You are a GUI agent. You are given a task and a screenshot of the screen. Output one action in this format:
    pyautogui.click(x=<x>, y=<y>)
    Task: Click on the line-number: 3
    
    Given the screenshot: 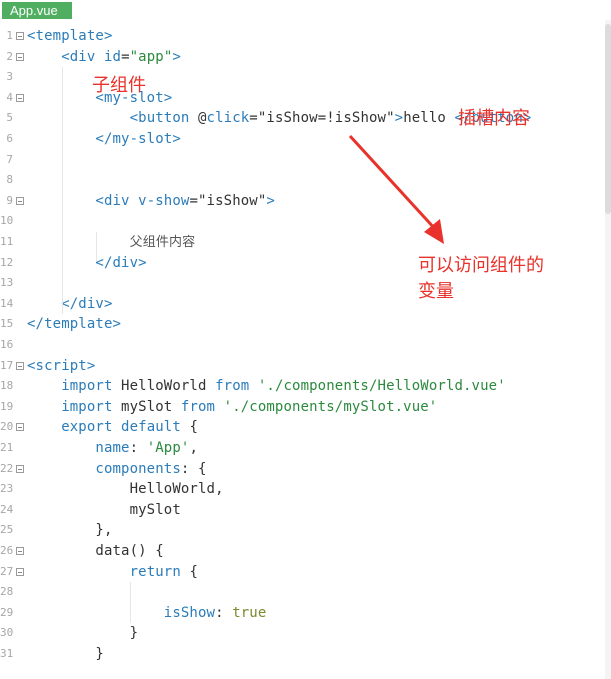 What is the action you would take?
    pyautogui.click(x=9, y=77)
    